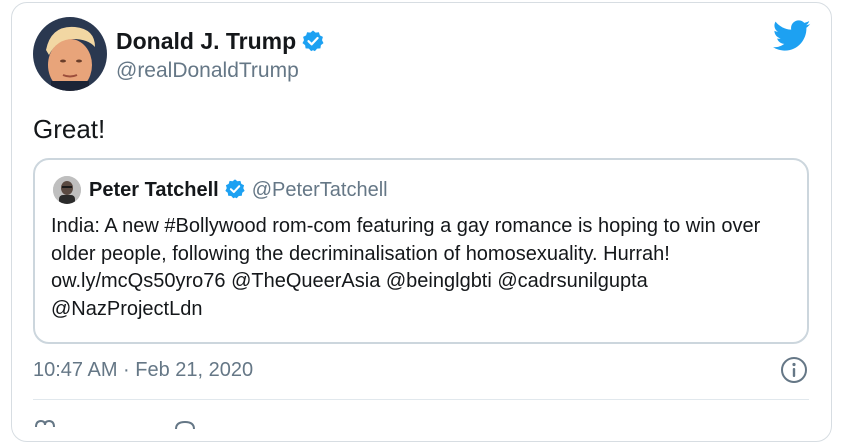 Image resolution: width=849 pixels, height=442 pixels. What do you see at coordinates (206, 41) in the screenshot?
I see `author-name-text: Donald J. Trump` at bounding box center [206, 41].